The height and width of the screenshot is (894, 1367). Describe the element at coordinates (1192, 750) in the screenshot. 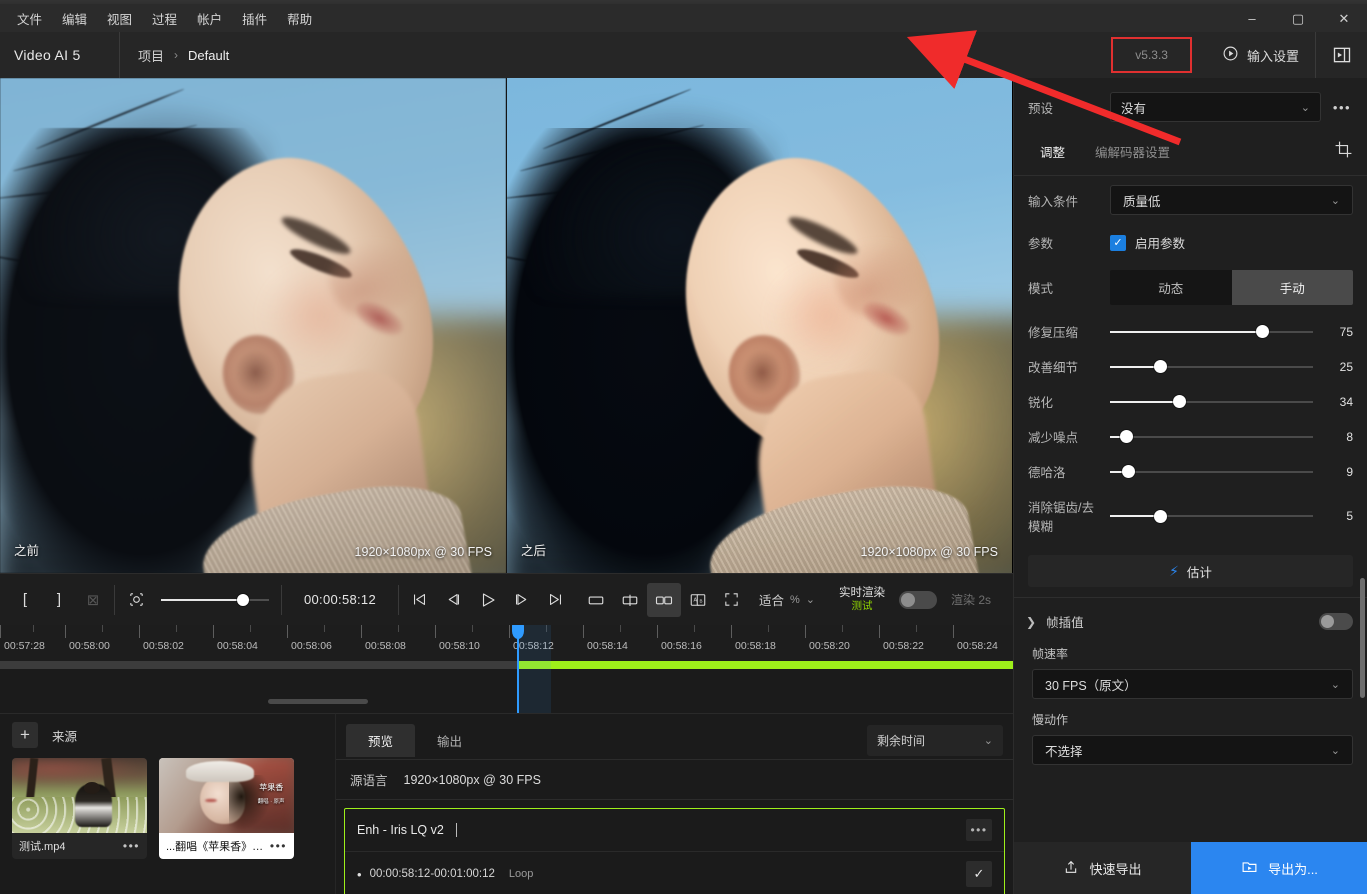

I see `slow-motion-dropdown: 不选择 ⌄` at that location.